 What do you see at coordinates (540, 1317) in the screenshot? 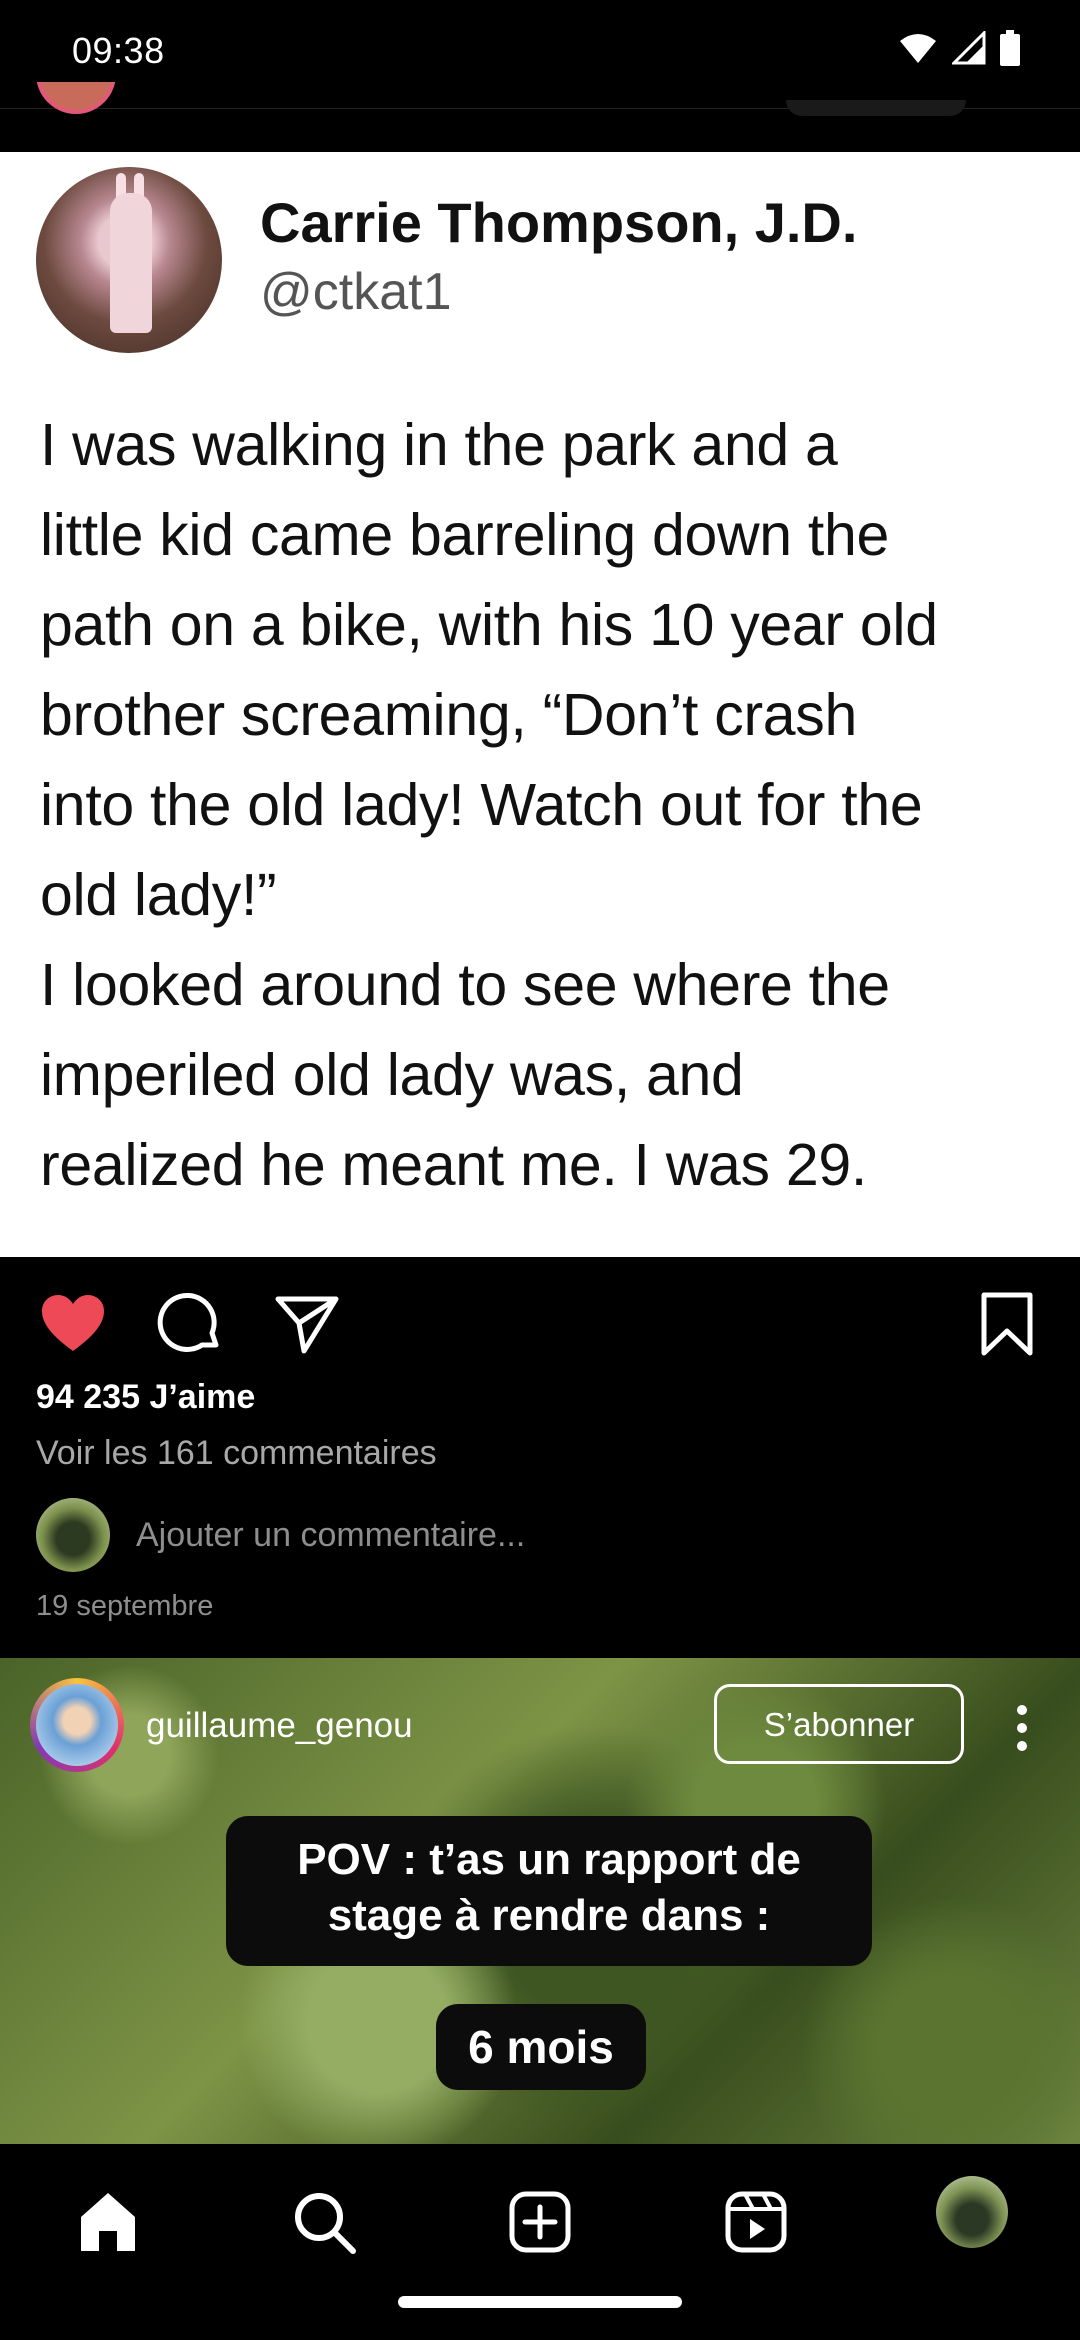
I see `post-actions` at bounding box center [540, 1317].